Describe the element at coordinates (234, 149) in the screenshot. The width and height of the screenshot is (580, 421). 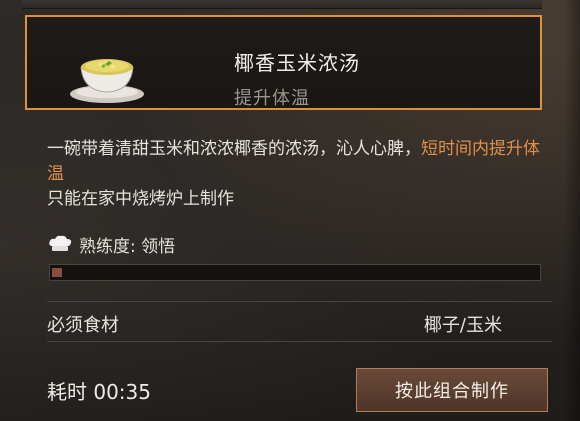
I see `description-text: 一碗带着清甜玉米和浓浓椰香的浓汤，沁人心脾，` at that location.